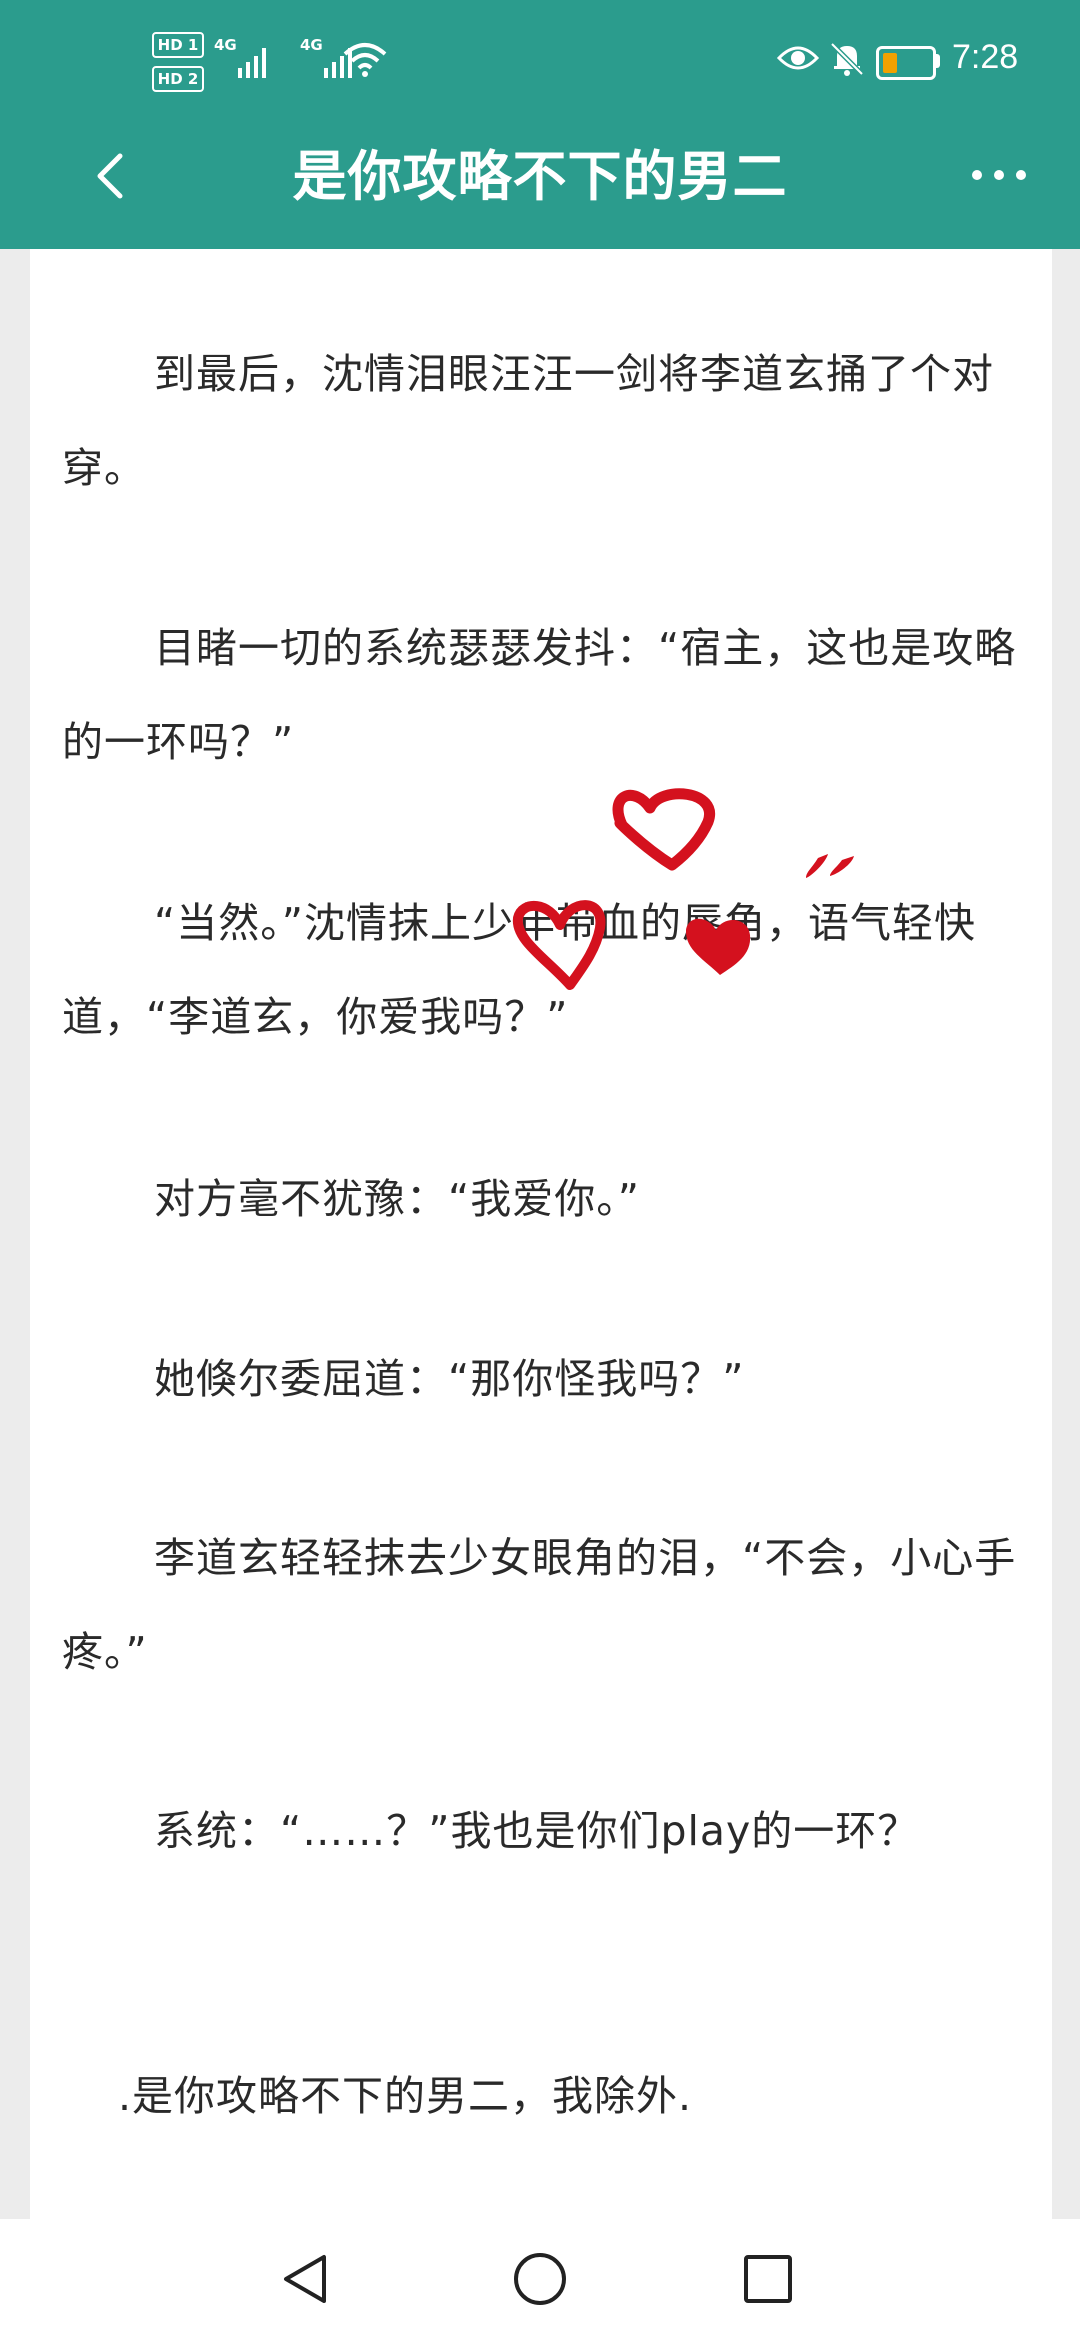 This screenshot has height=2339, width=1080. What do you see at coordinates (906, 63) in the screenshot?
I see `battery-icon` at bounding box center [906, 63].